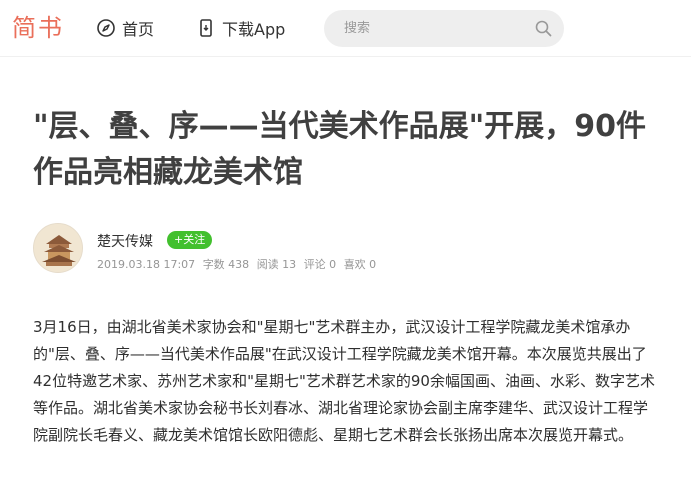  What do you see at coordinates (106, 28) in the screenshot?
I see `compass-icon` at bounding box center [106, 28].